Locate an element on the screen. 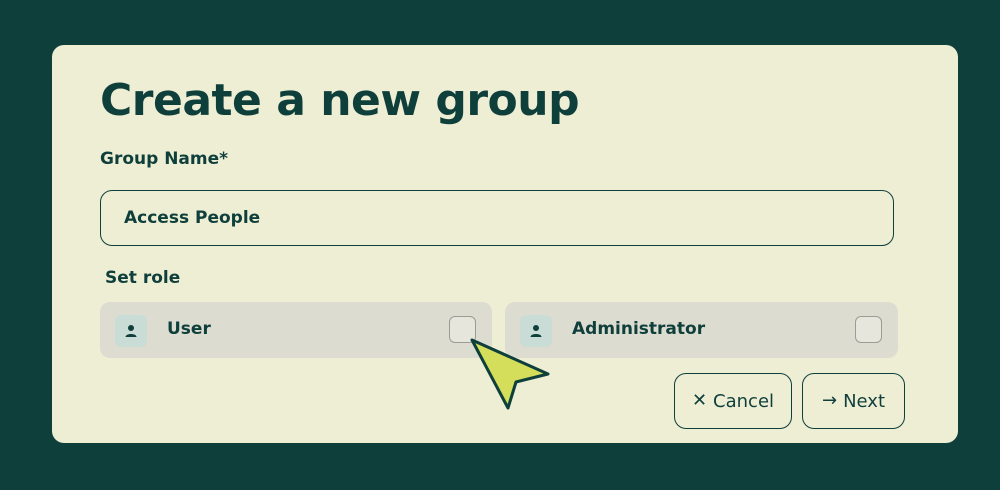  next-button: → Next is located at coordinates (853, 401).